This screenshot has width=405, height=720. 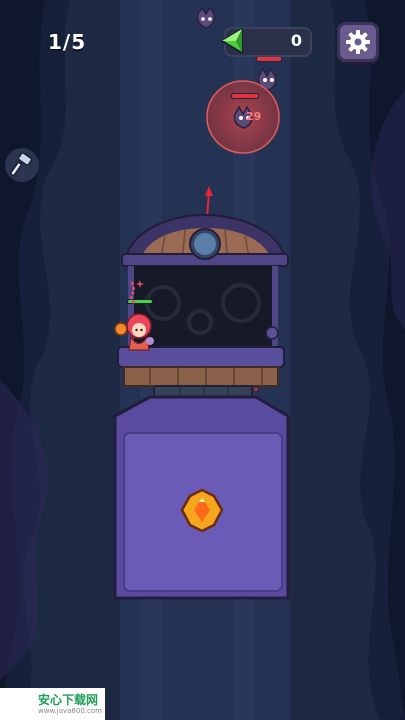 I want to click on gem-count: 0, so click(x=296, y=40).